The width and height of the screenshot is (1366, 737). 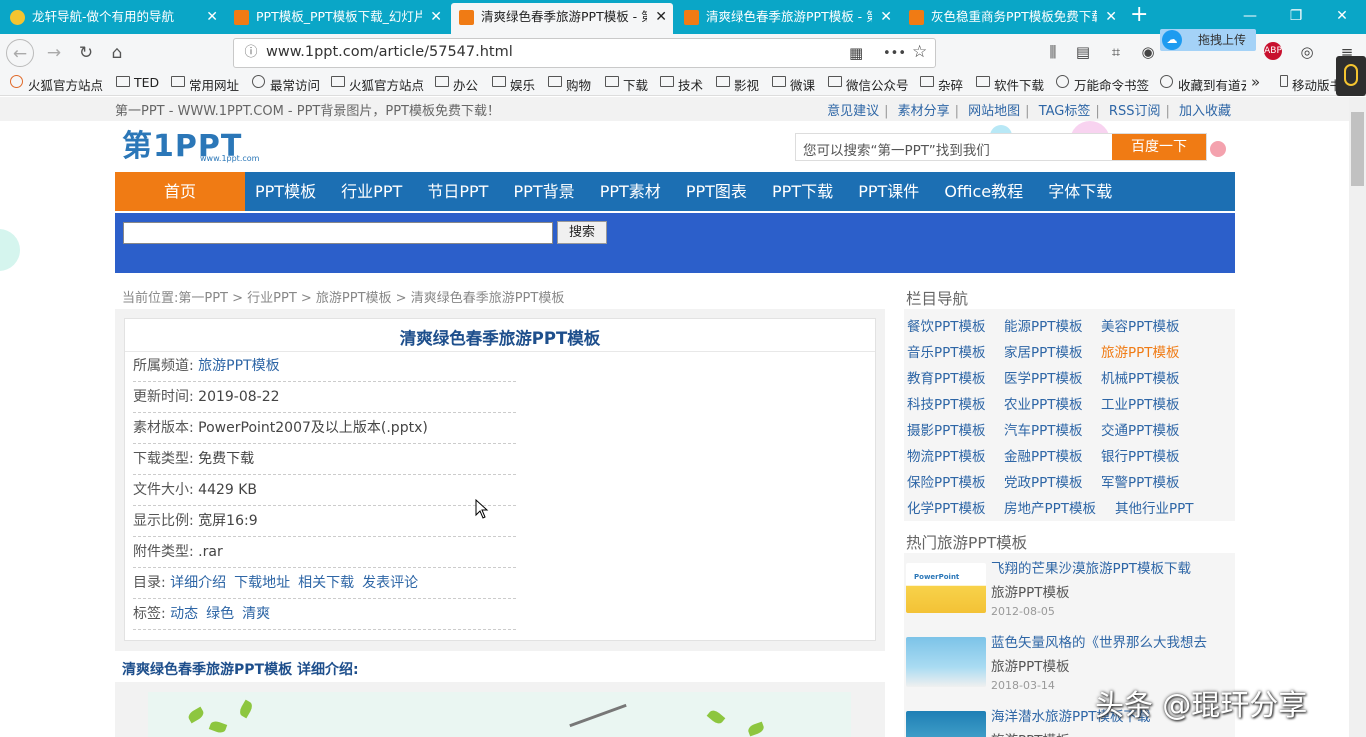 I want to click on category-link: 科技PPT模板, so click(x=946, y=403).